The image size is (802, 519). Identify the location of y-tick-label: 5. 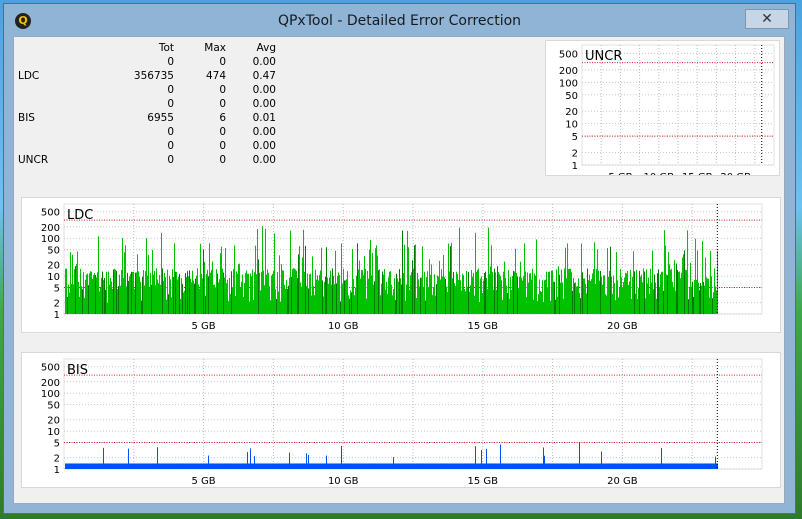
(575, 137).